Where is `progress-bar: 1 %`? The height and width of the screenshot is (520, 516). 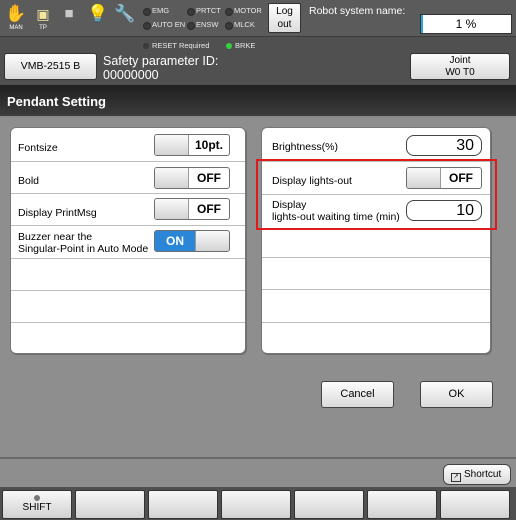
progress-bar: 1 % is located at coordinates (466, 24).